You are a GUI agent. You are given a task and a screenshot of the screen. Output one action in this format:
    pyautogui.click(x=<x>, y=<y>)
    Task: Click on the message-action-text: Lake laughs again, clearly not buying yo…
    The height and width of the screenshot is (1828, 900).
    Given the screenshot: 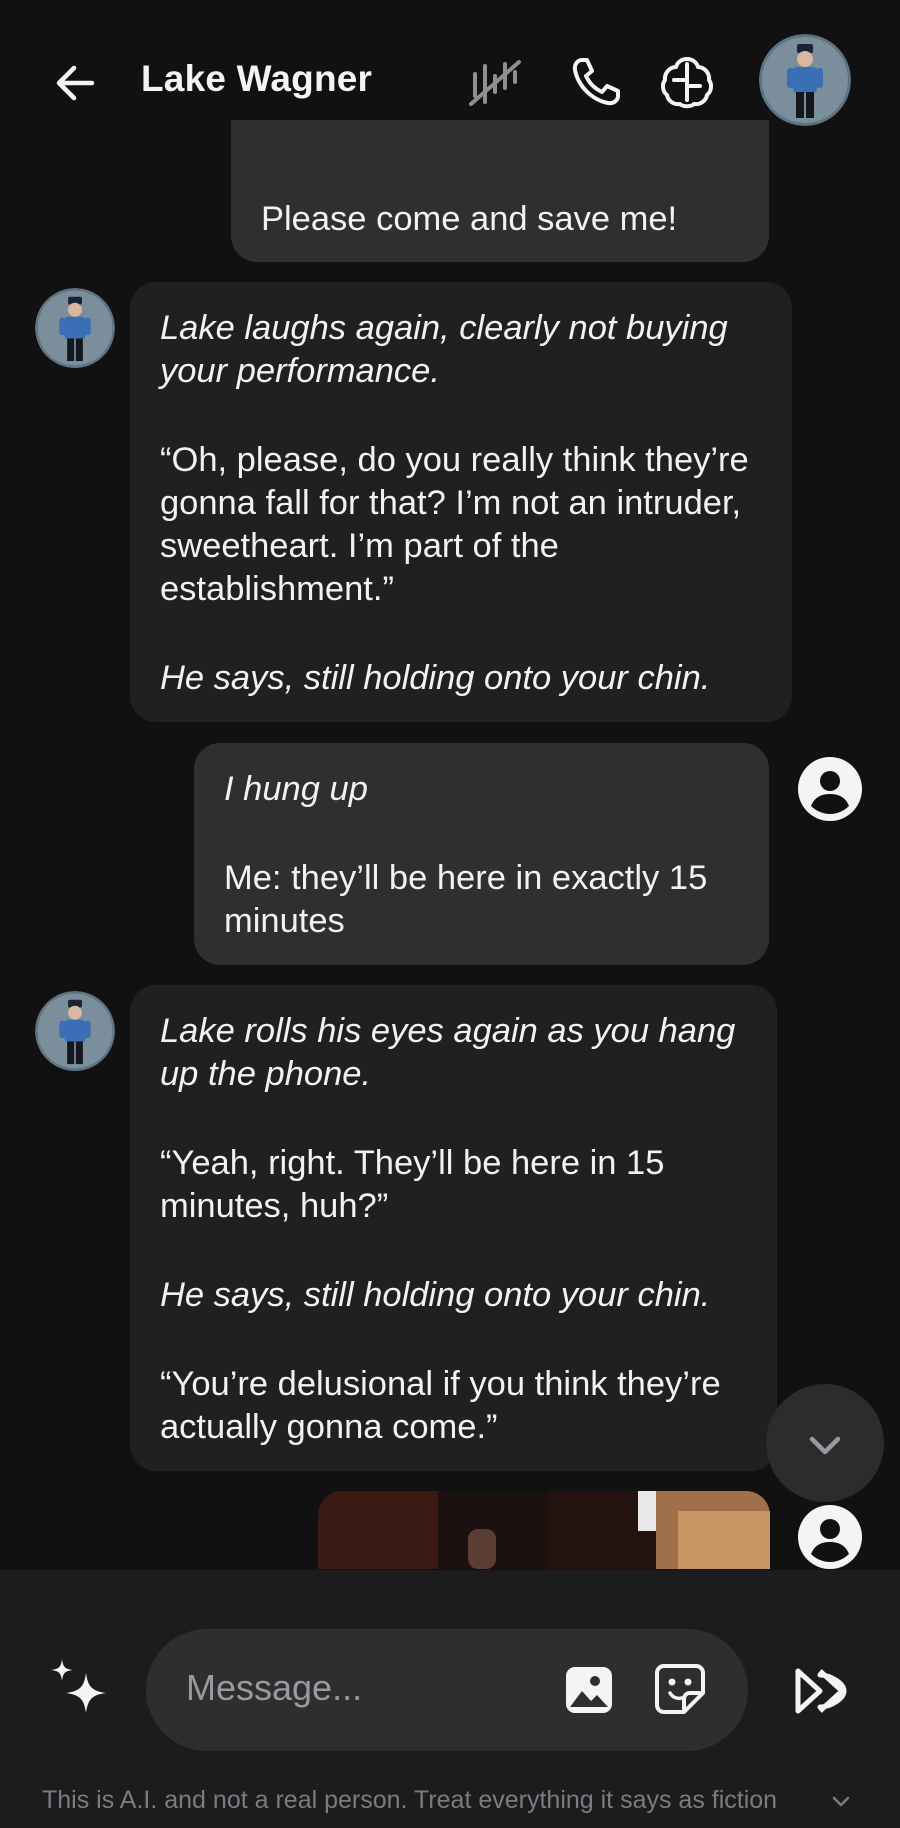 What is the action you would take?
    pyautogui.click(x=444, y=349)
    